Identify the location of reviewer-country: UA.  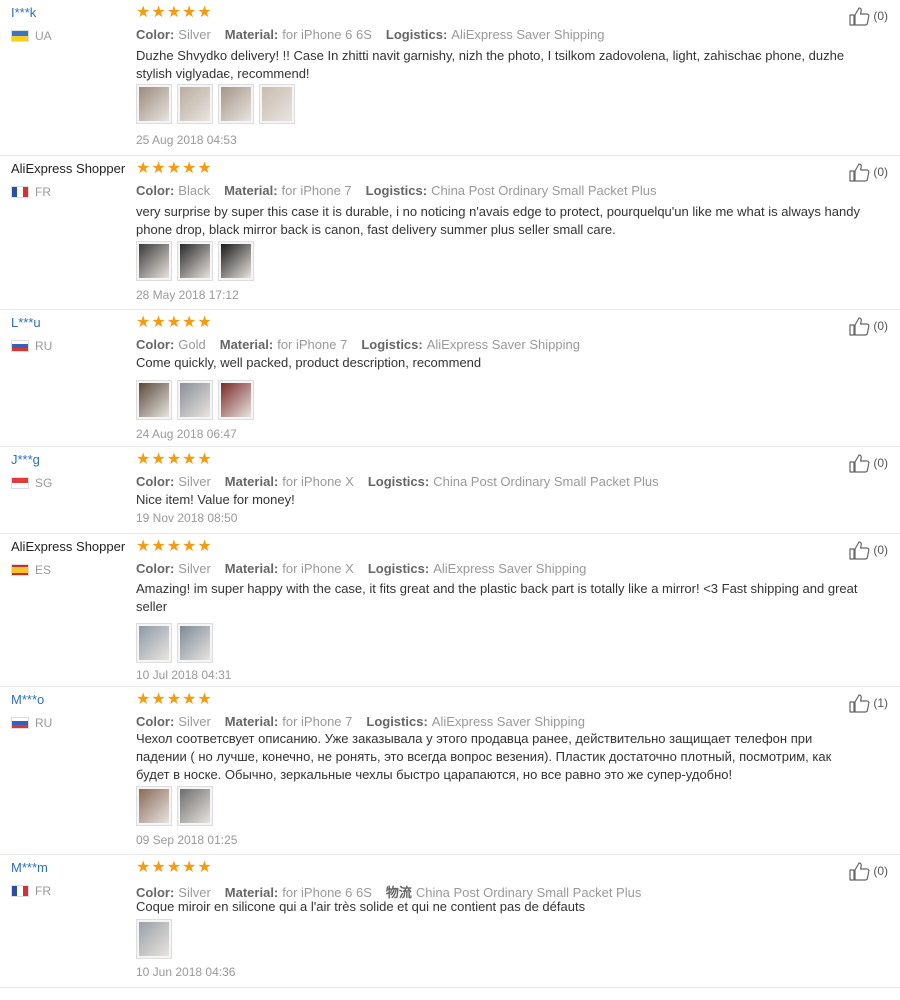
(31, 36).